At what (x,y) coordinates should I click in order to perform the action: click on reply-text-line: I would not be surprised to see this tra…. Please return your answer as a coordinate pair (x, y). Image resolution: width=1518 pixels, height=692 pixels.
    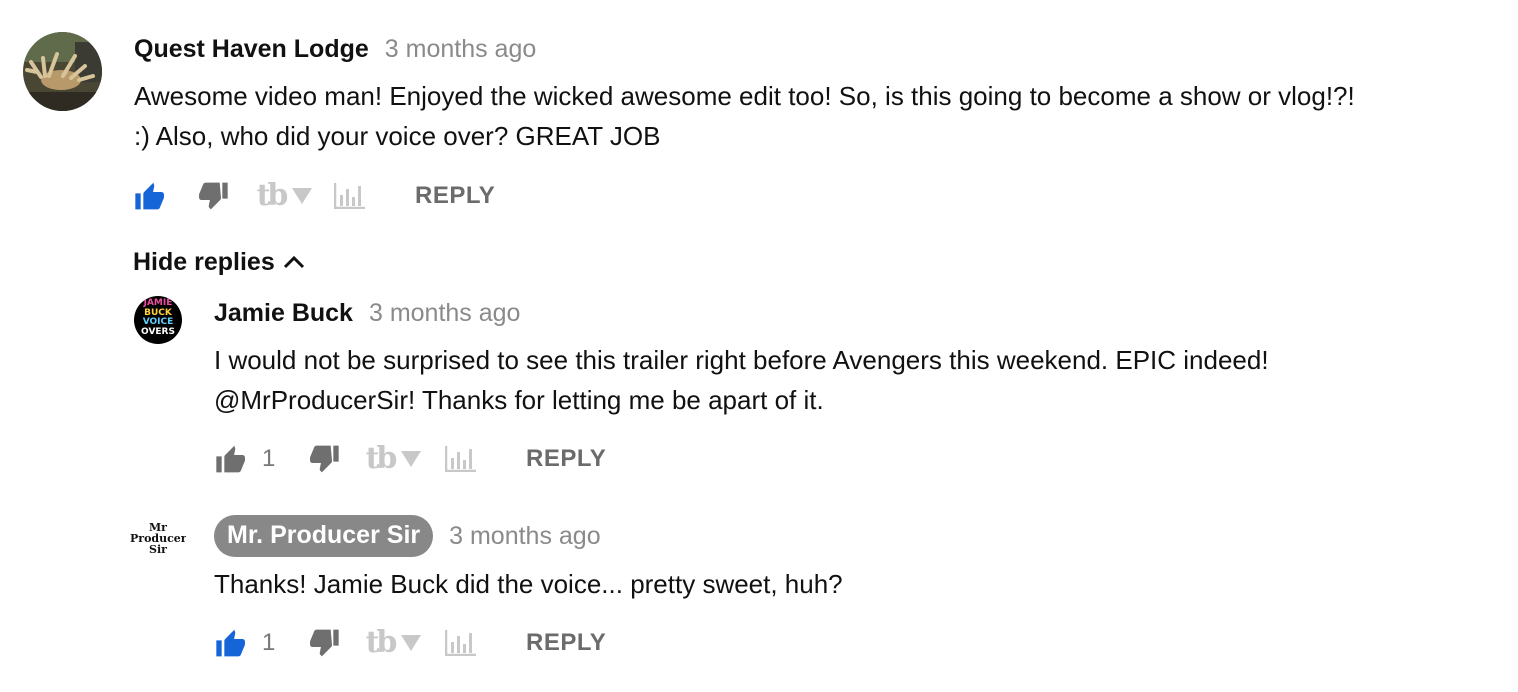
    Looking at the image, I should click on (741, 360).